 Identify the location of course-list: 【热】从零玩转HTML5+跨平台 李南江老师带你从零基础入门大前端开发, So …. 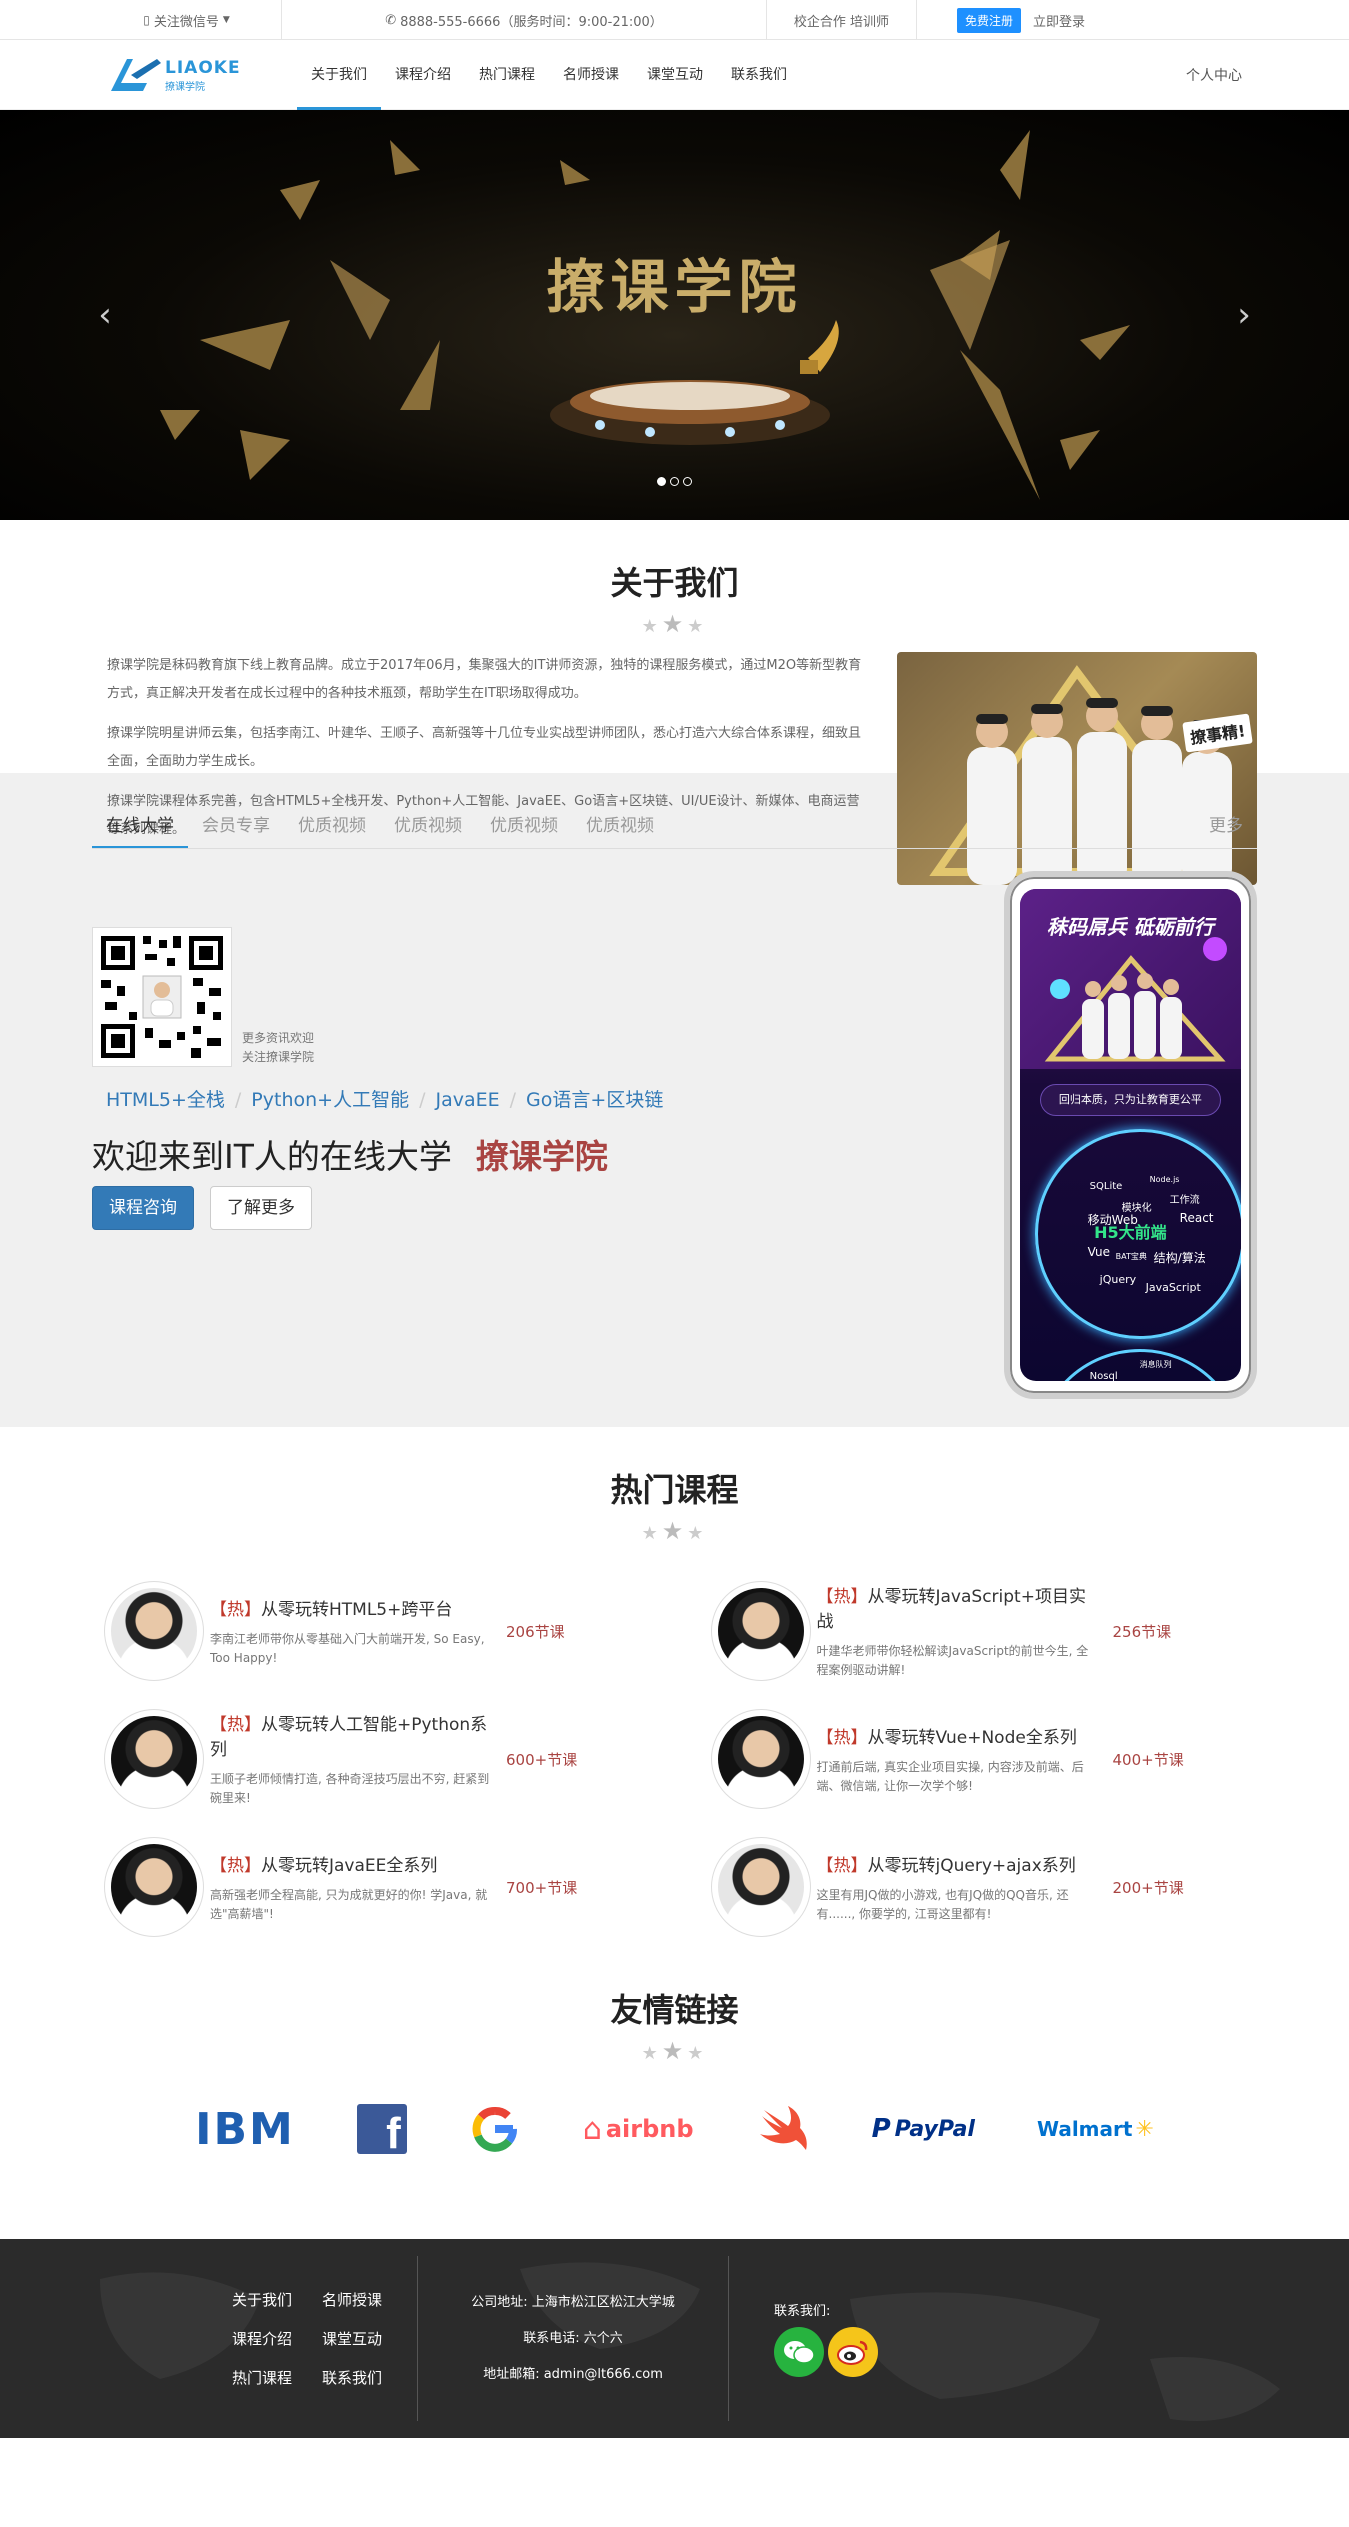
(674, 1759).